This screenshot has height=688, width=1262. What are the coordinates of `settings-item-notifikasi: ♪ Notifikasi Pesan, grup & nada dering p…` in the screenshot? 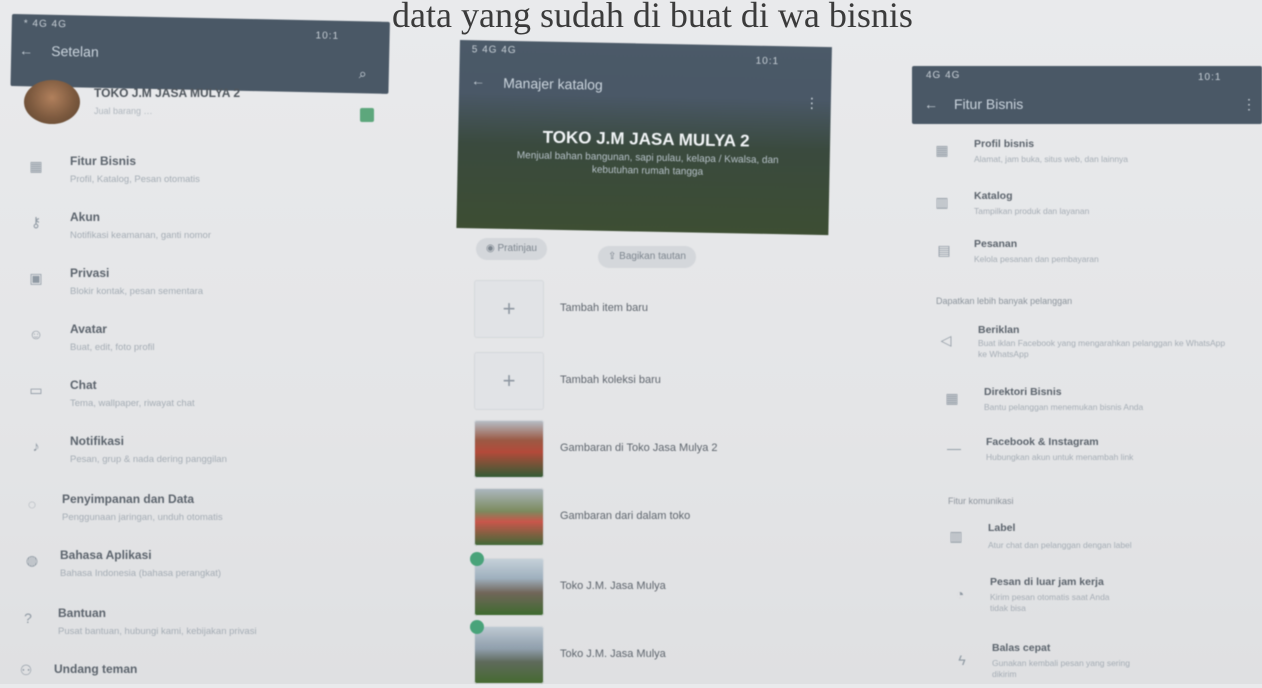 It's located at (202, 452).